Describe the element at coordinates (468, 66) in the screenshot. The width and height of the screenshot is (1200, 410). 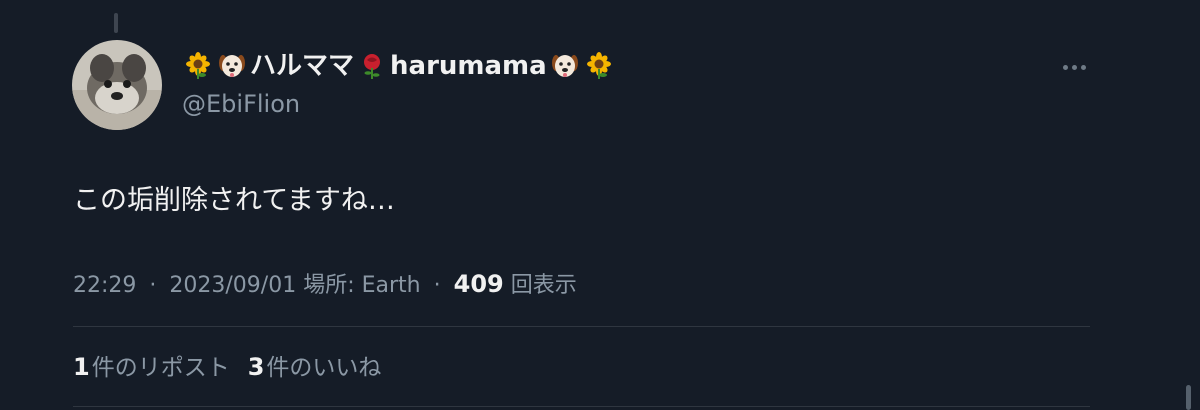
I see `display-name-latin-text: harumama` at that location.